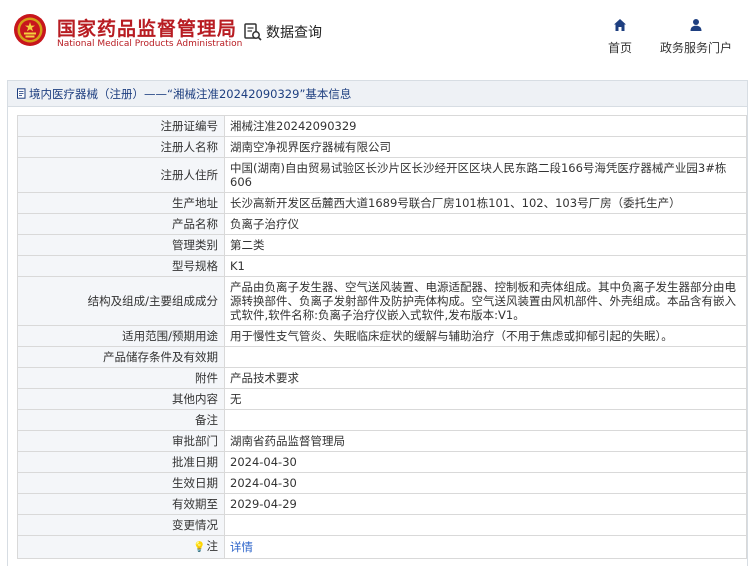 The width and height of the screenshot is (749, 566). Describe the element at coordinates (121, 126) in the screenshot. I see `row-label: 注册证编号` at that location.